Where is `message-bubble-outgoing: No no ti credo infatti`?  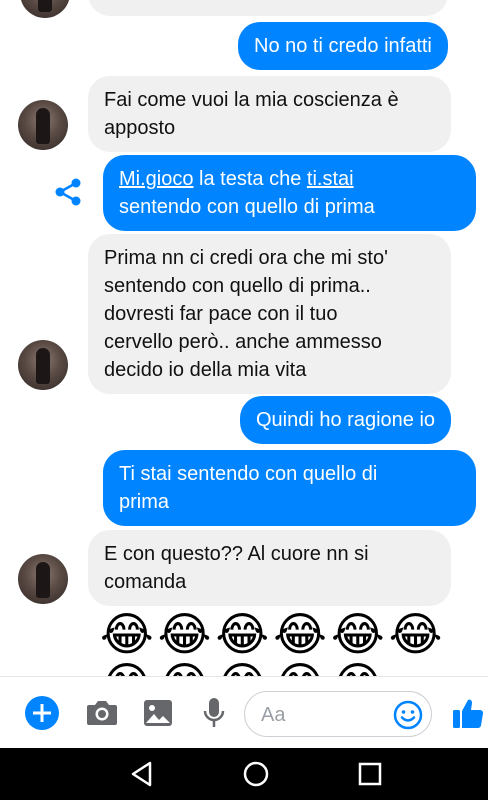
message-bubble-outgoing: No no ti credo infatti is located at coordinates (343, 46).